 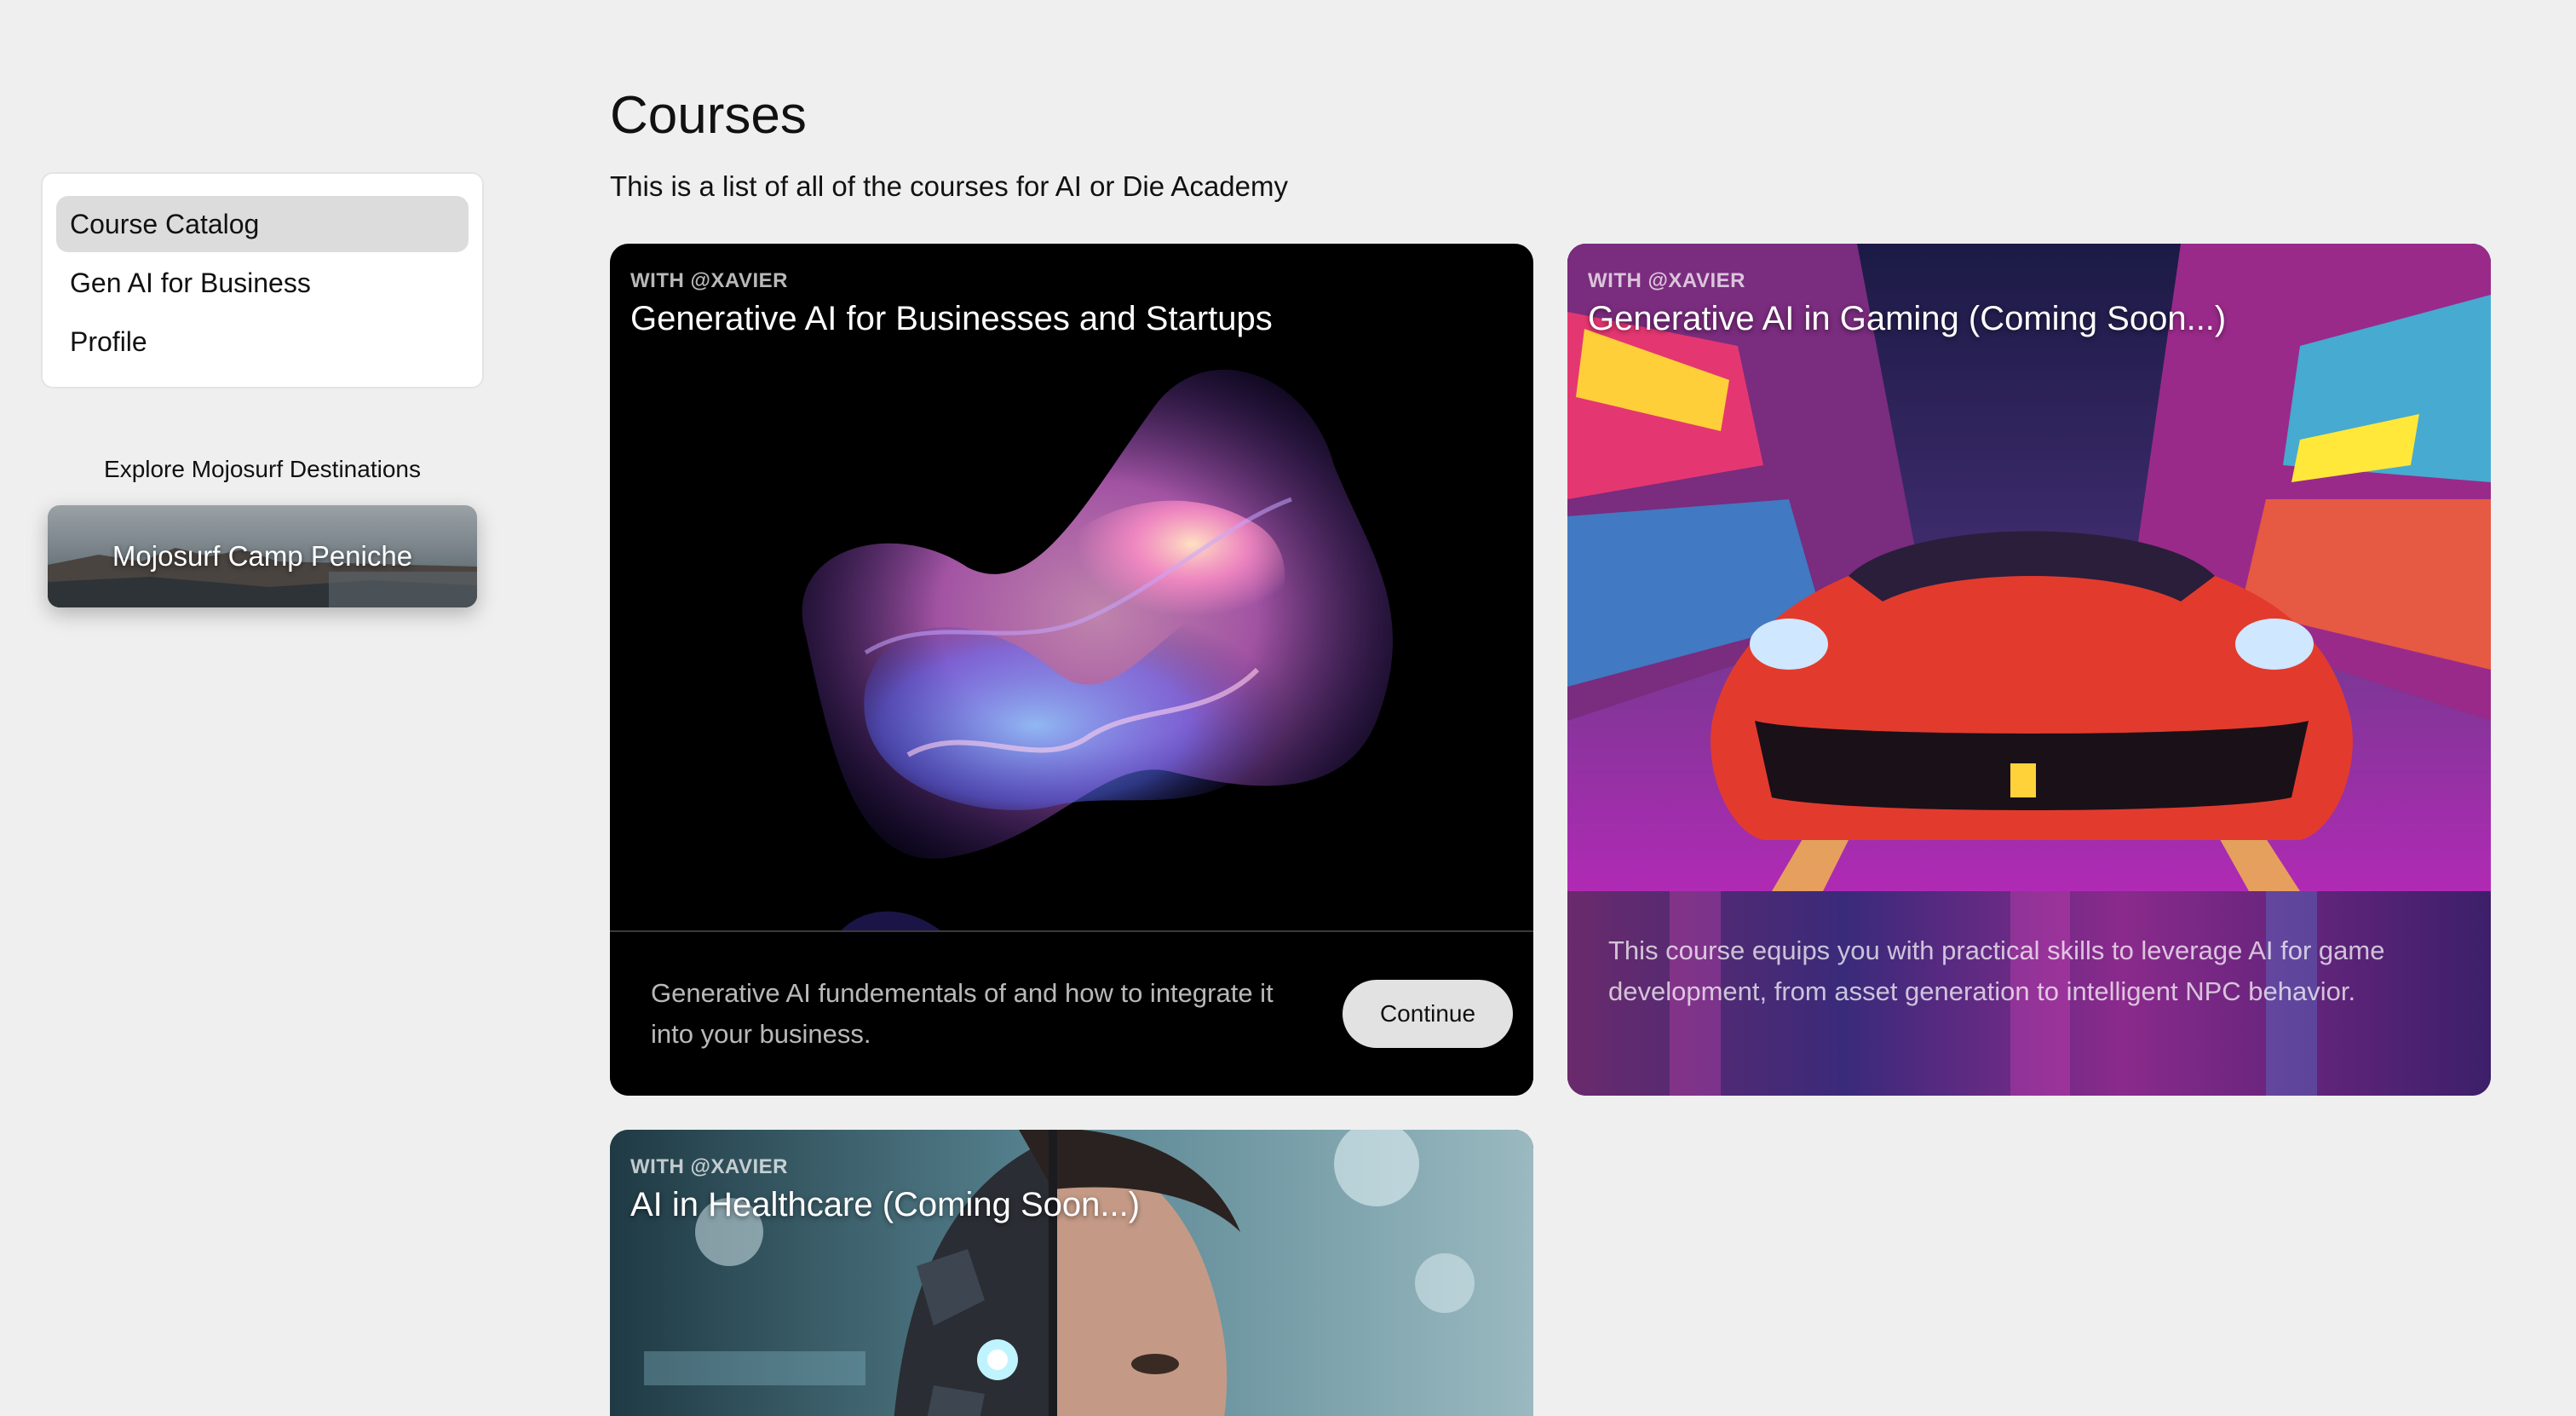 I want to click on explore-destinations-label: Explore Mojosurf Destinations, so click(x=262, y=469).